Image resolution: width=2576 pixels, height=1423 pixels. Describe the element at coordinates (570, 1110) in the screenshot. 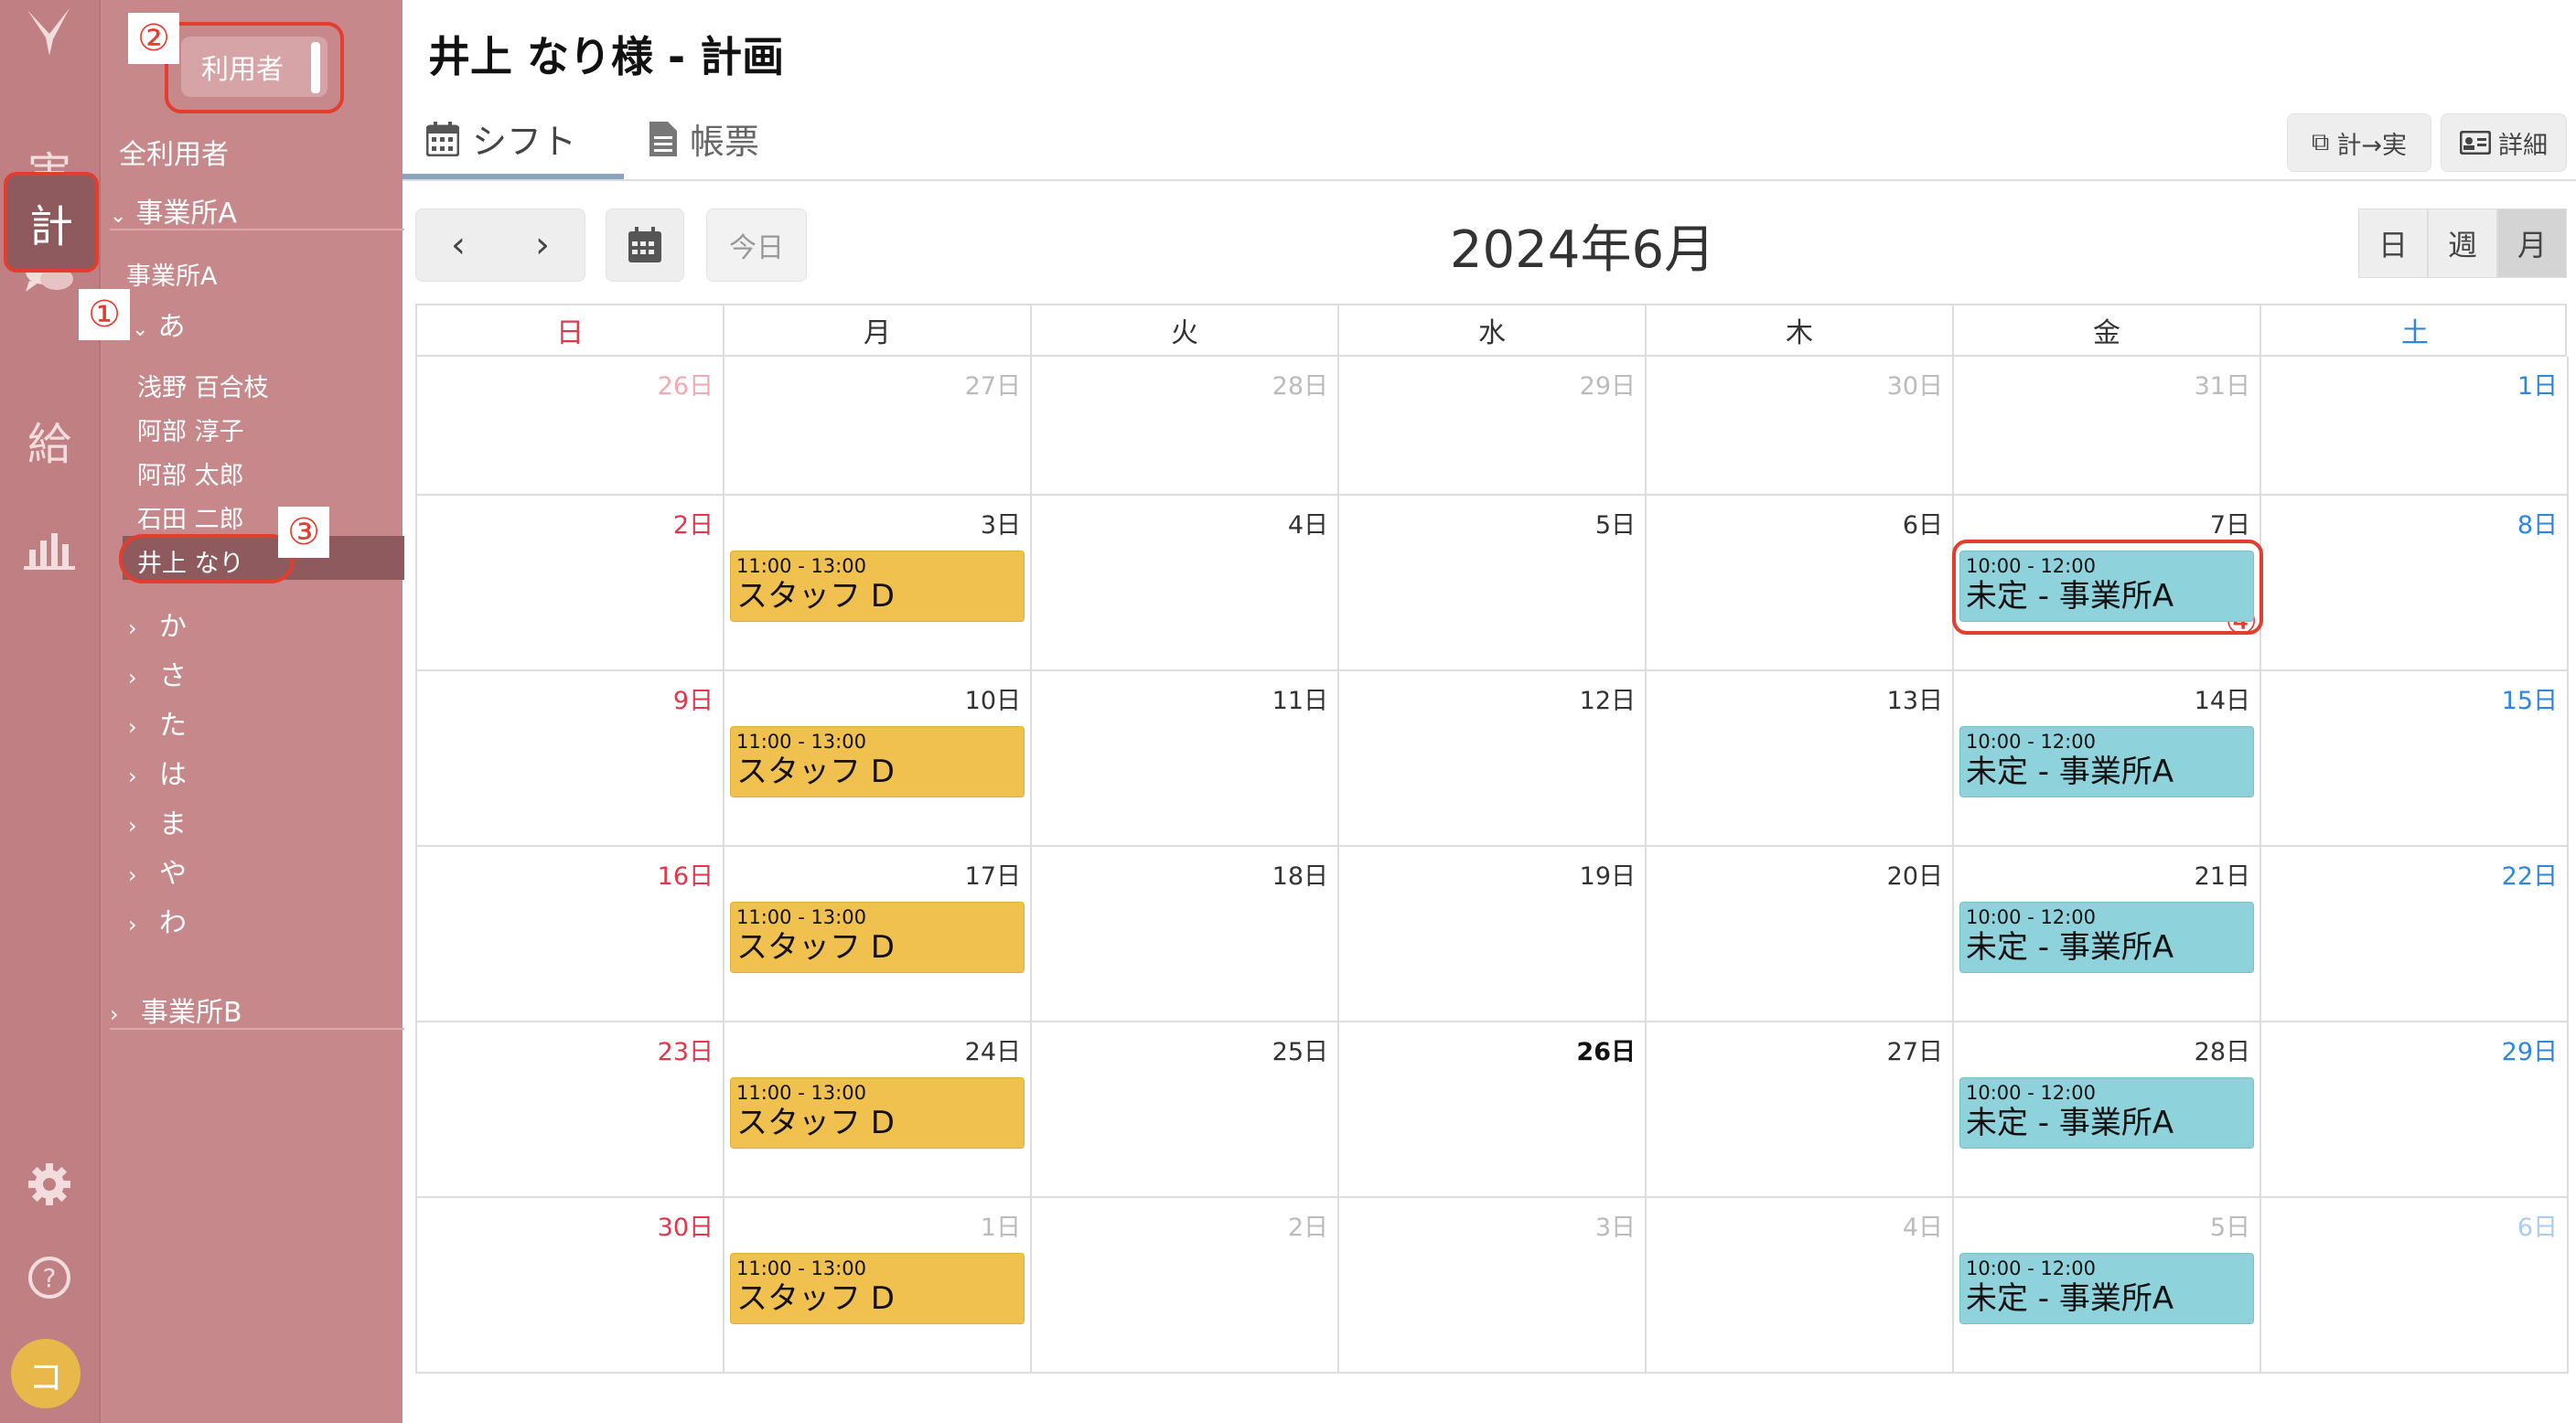

I see `calendar-day: 23日` at that location.